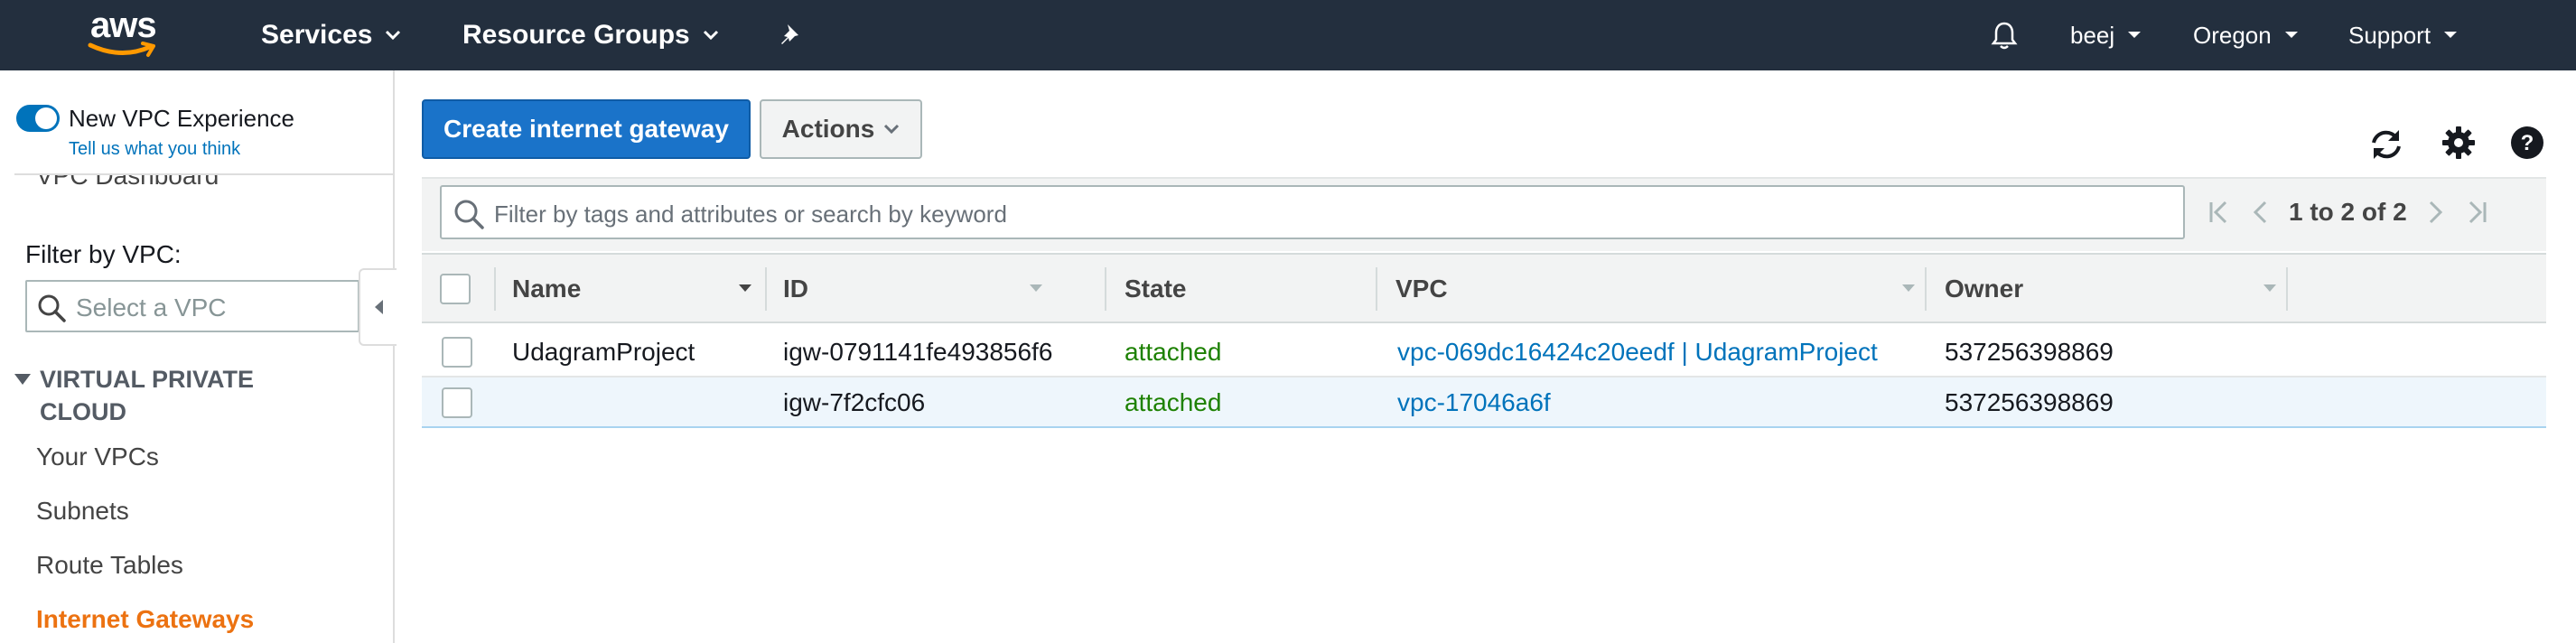 The height and width of the screenshot is (643, 2576). What do you see at coordinates (576, 35) in the screenshot?
I see `resource-groups-label: Resource Groups` at bounding box center [576, 35].